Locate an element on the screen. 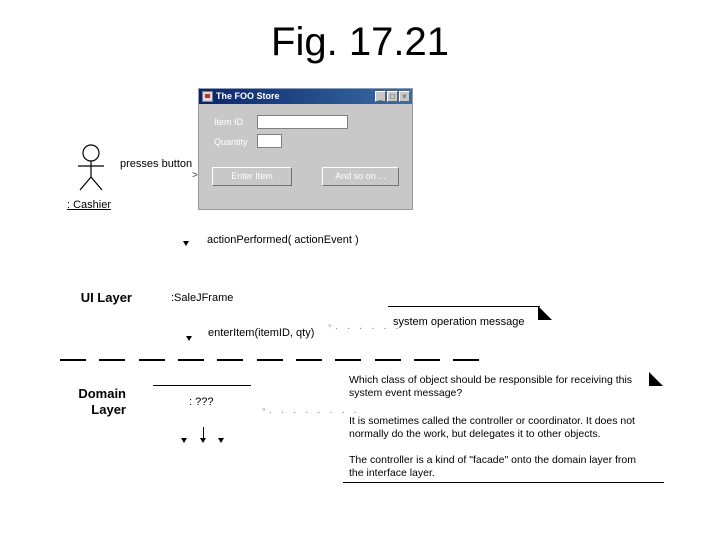 Image resolution: width=720 pixels, height=540 pixels. note-bottom-line is located at coordinates (503, 482).